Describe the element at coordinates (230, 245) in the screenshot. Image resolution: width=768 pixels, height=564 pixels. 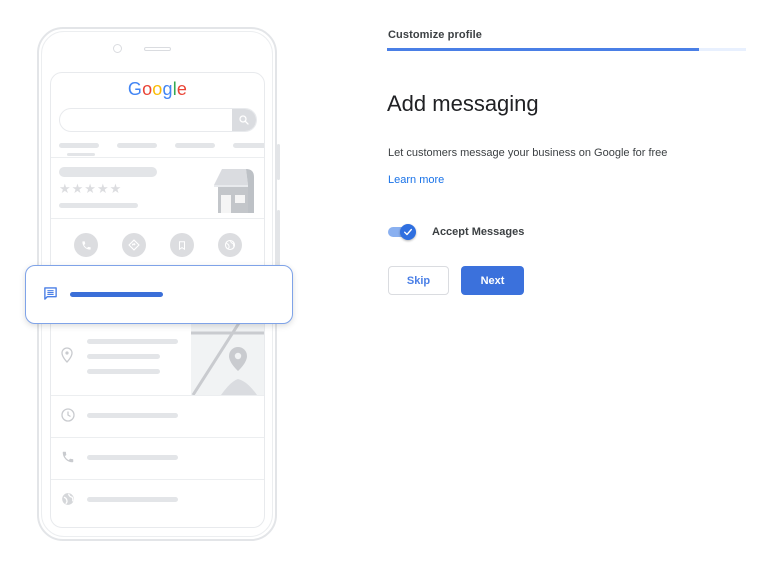
I see `website-icon` at that location.